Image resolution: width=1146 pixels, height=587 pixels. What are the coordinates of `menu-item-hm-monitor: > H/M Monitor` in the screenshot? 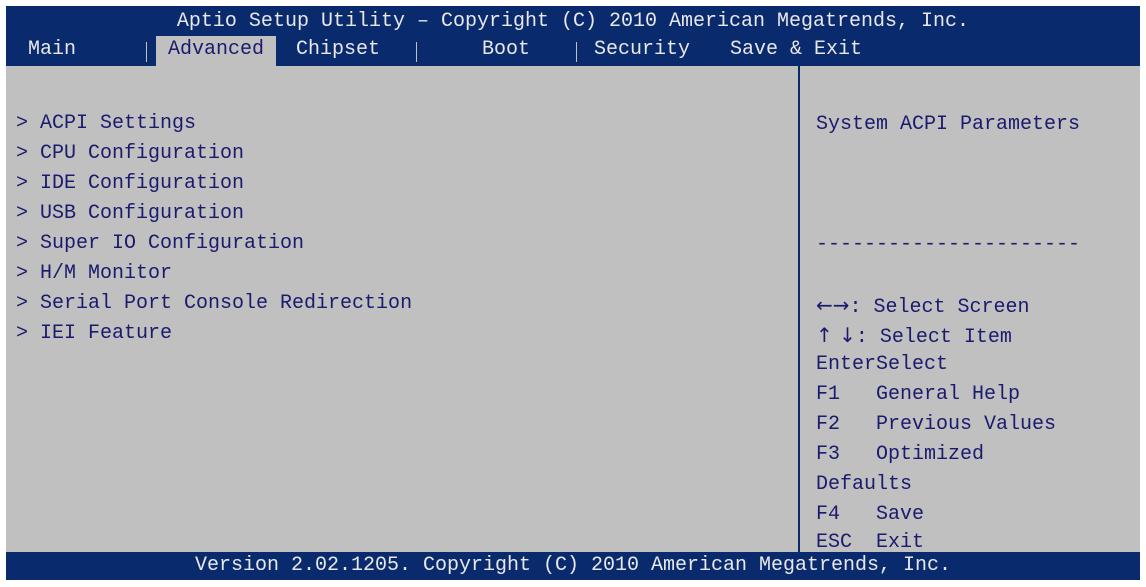 It's located at (94, 274).